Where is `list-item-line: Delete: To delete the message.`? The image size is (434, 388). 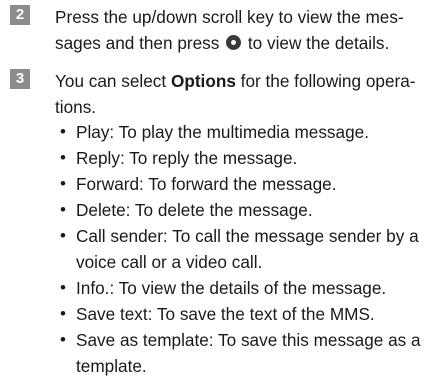
list-item-line: Delete: To delete the message. is located at coordinates (194, 210).